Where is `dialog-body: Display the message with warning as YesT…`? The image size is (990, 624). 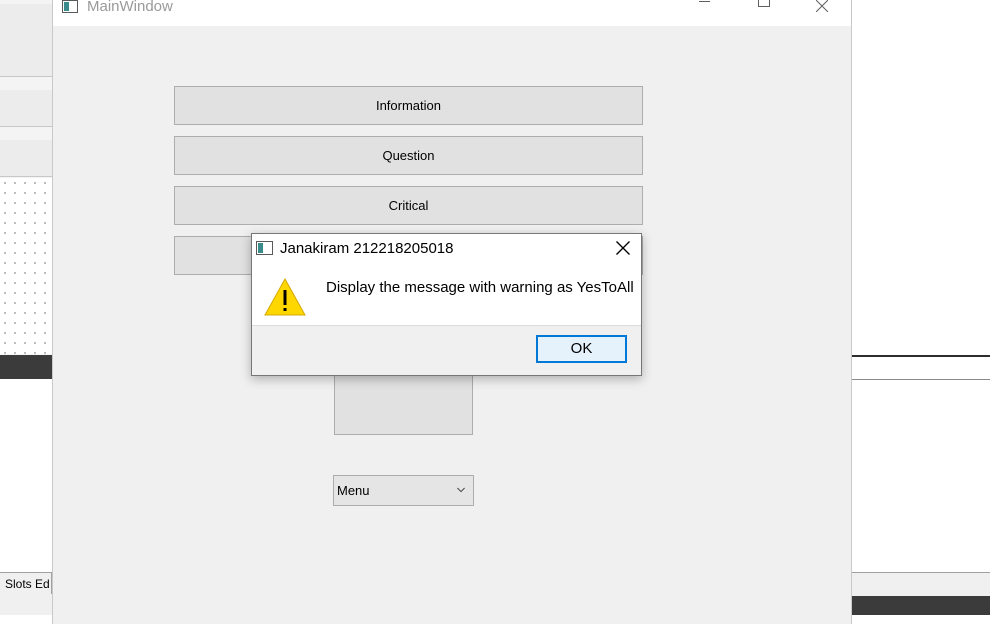
dialog-body: Display the message with warning as YesT… is located at coordinates (446, 294).